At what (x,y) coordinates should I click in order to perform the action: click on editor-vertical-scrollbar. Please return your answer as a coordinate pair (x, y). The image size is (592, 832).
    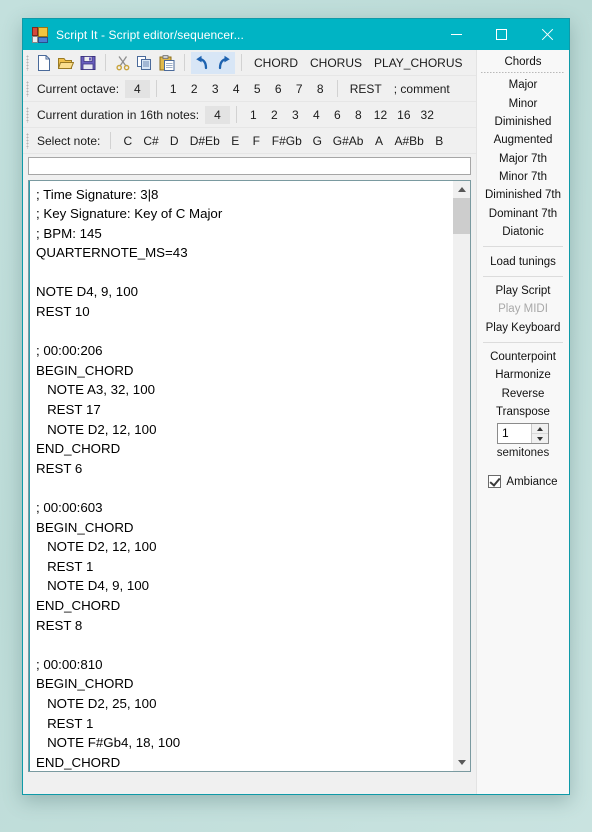
    Looking at the image, I should click on (461, 475).